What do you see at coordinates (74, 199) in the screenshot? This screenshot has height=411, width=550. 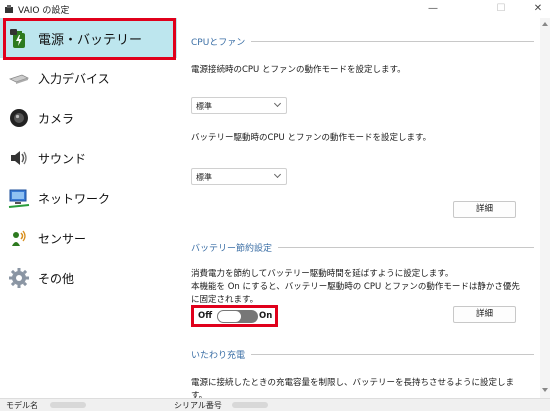 I see `sidebar-item-label: ネットワーク` at bounding box center [74, 199].